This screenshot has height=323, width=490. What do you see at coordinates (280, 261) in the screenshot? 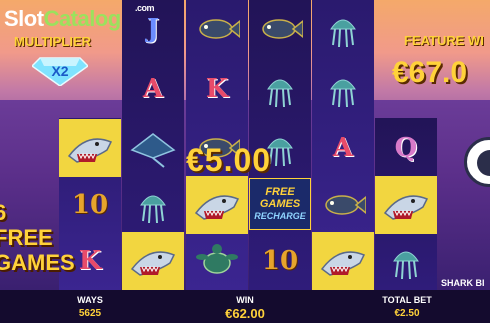
I see `symbol-10: 10` at bounding box center [280, 261].